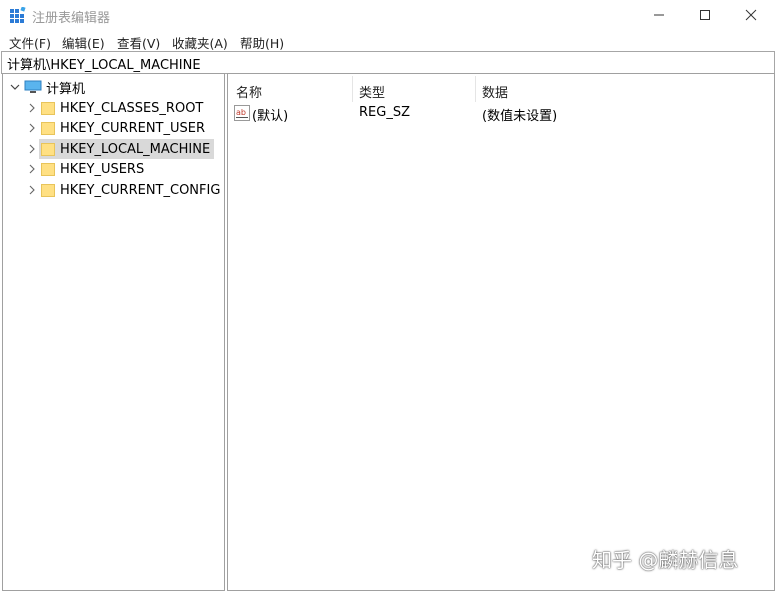  What do you see at coordinates (388, 40) in the screenshot?
I see `menu-bar: 文件(F) 编辑(E) 查看(V) 收藏夹(A) 帮助(H)` at bounding box center [388, 40].